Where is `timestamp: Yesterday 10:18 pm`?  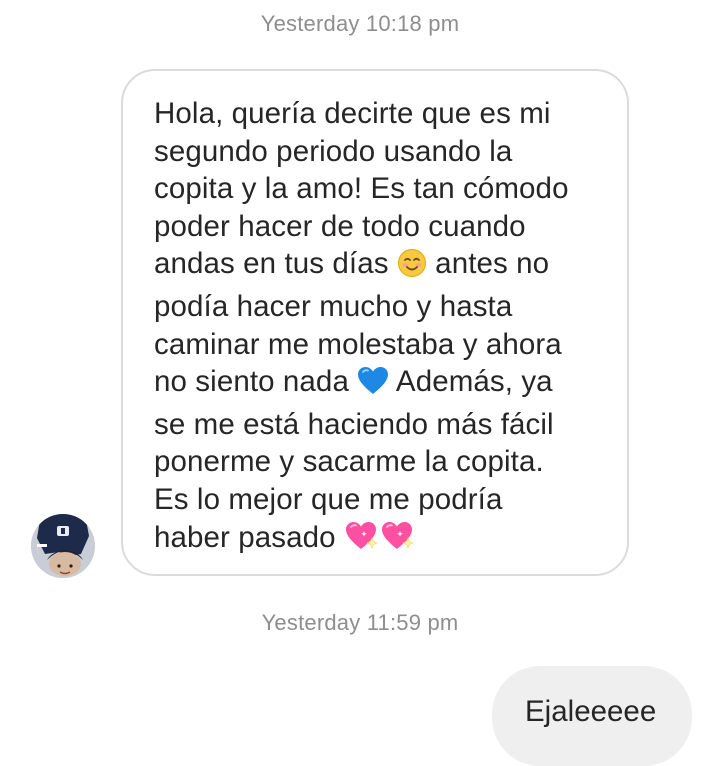
timestamp: Yesterday 10:18 pm is located at coordinates (360, 23).